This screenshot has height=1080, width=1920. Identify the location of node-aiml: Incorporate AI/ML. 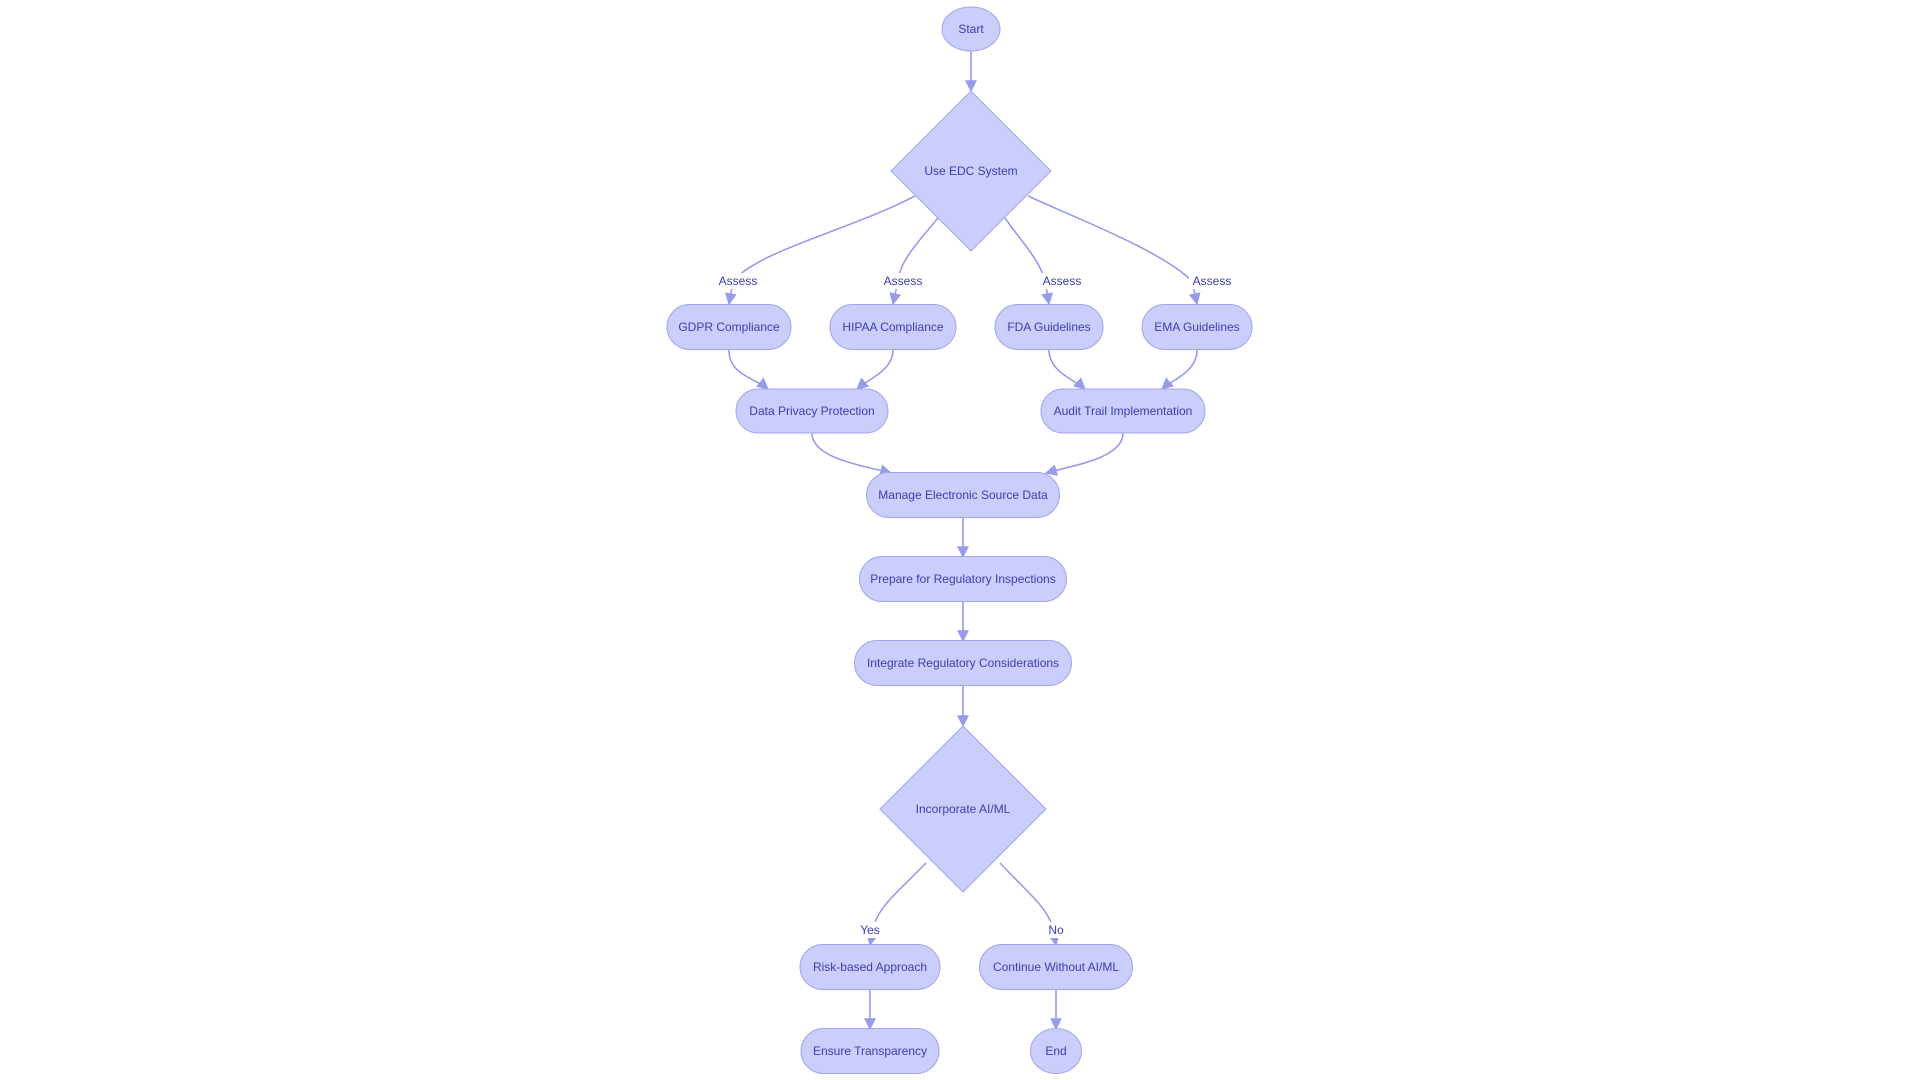
(963, 809).